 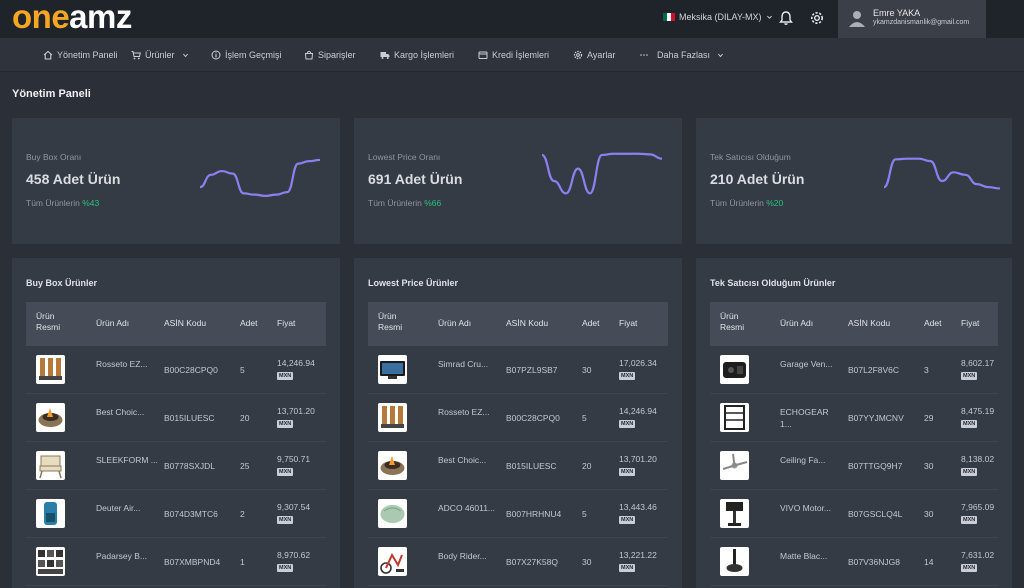 I want to click on nav-shipping: Kargo İşlemleri, so click(x=417, y=55).